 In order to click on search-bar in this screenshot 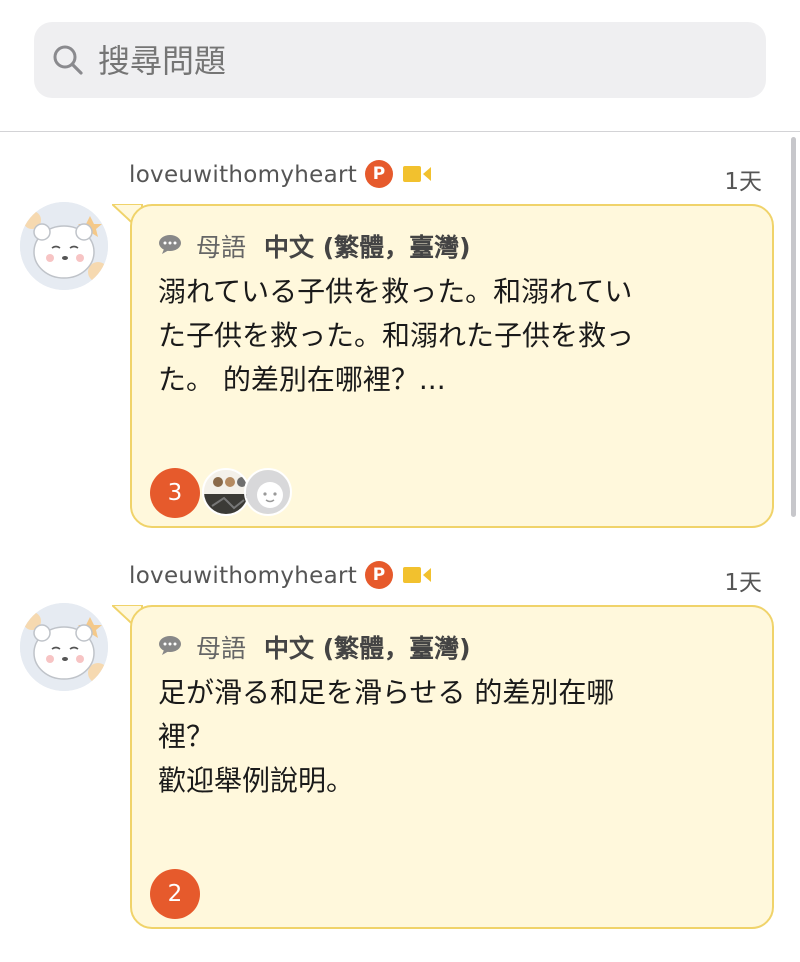, I will do `click(400, 61)`.